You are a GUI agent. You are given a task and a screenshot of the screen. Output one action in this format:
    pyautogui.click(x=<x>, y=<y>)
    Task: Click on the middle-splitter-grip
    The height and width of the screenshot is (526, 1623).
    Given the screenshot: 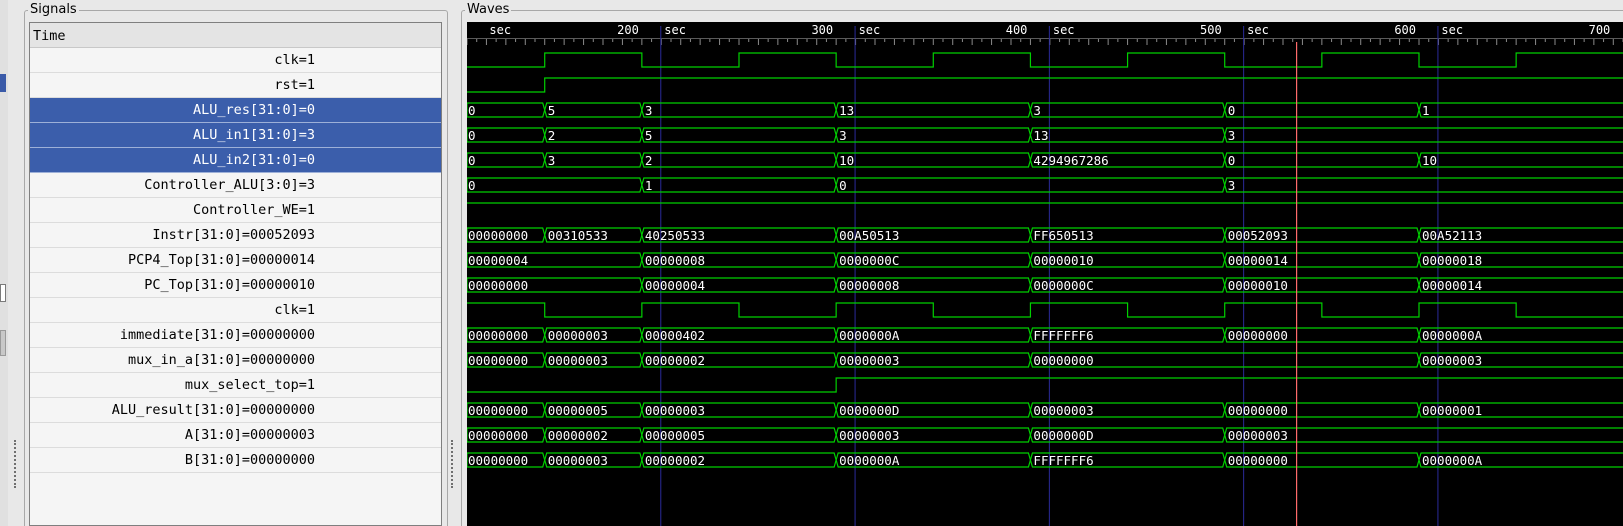 What is the action you would take?
    pyautogui.click(x=453, y=464)
    